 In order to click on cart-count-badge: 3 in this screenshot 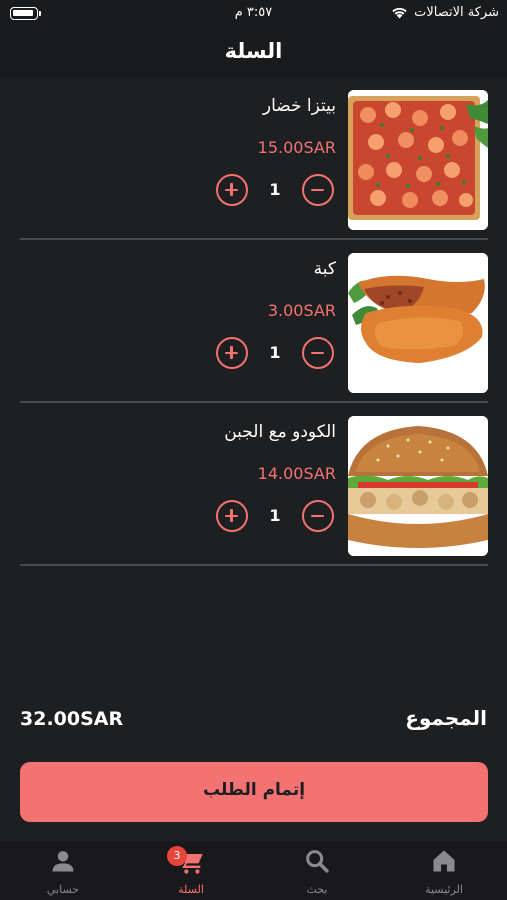, I will do `click(177, 856)`.